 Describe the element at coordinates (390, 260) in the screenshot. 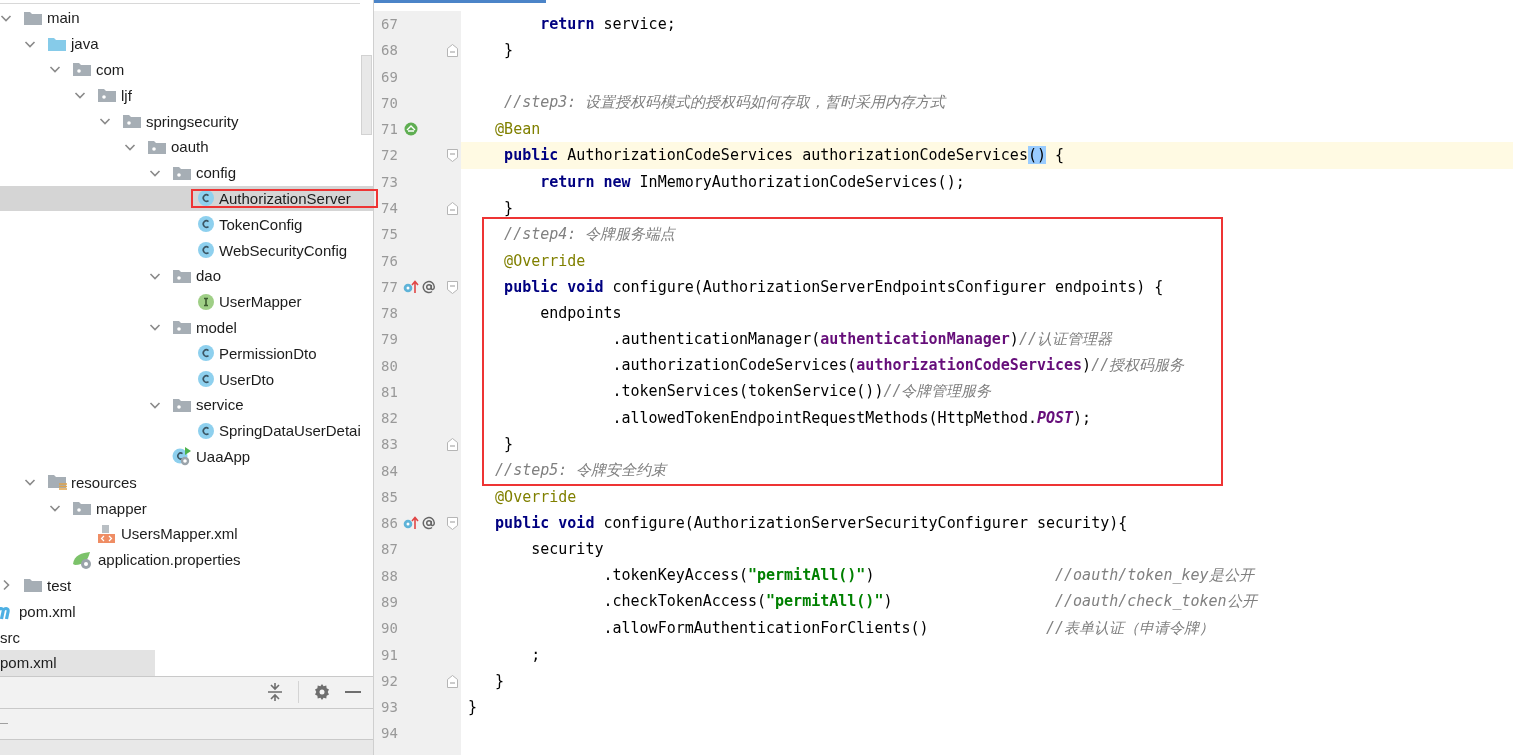

I see `line-number: 76` at that location.